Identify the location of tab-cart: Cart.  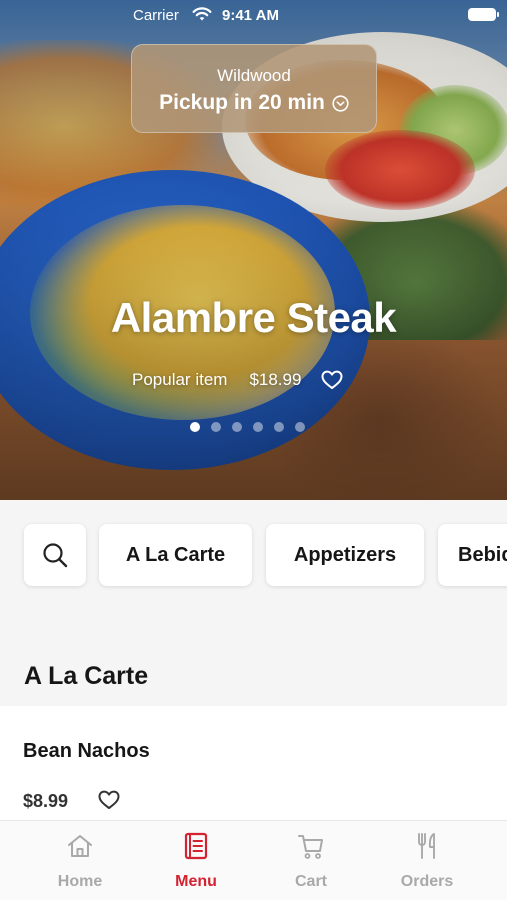
(311, 862).